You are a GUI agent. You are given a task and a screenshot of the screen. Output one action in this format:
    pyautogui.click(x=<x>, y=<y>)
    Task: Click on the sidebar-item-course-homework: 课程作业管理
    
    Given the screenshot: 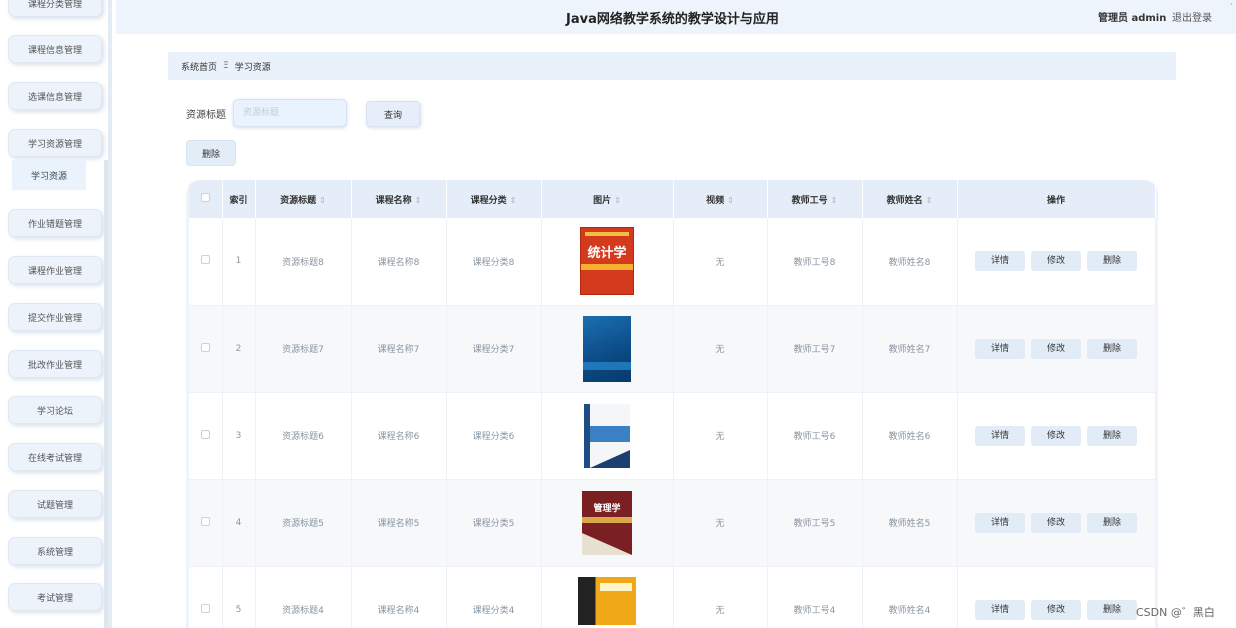 What is the action you would take?
    pyautogui.click(x=55, y=270)
    